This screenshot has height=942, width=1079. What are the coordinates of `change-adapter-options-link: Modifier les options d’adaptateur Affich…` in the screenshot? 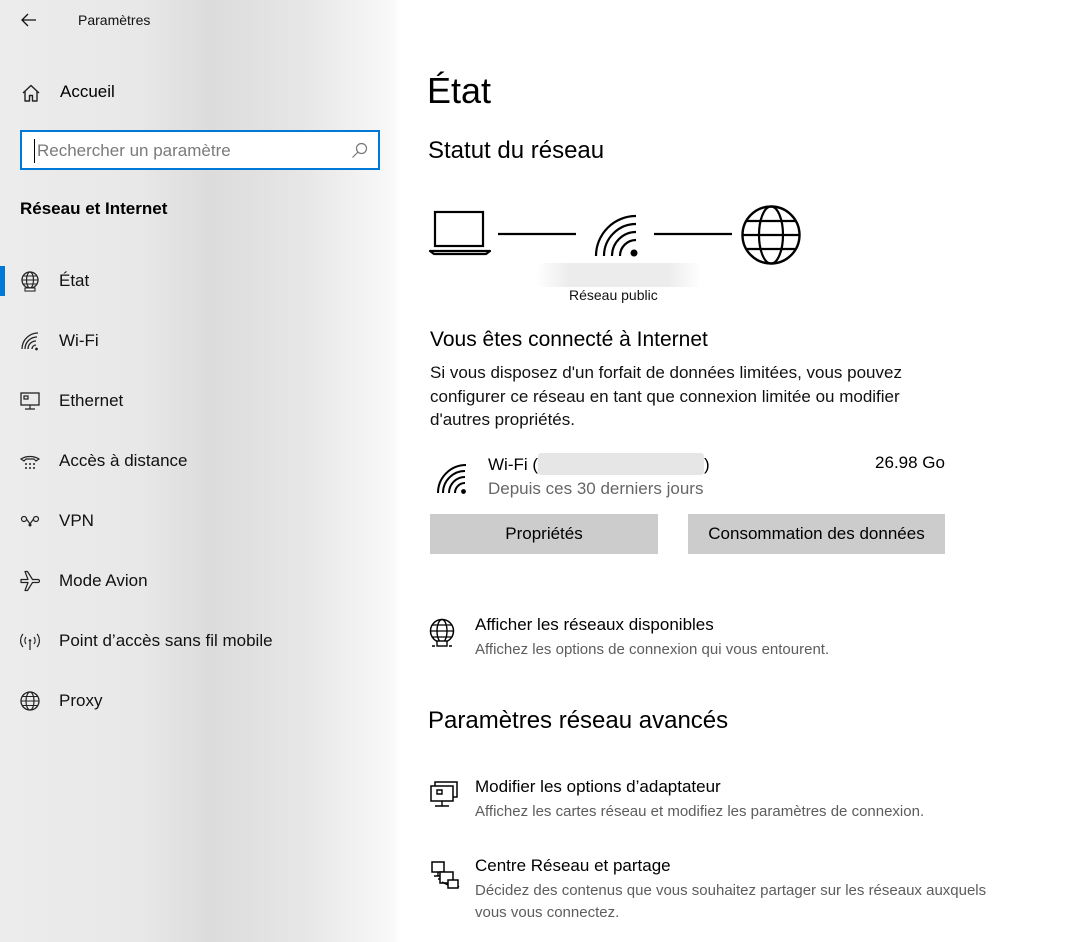 It's located at (738, 802).